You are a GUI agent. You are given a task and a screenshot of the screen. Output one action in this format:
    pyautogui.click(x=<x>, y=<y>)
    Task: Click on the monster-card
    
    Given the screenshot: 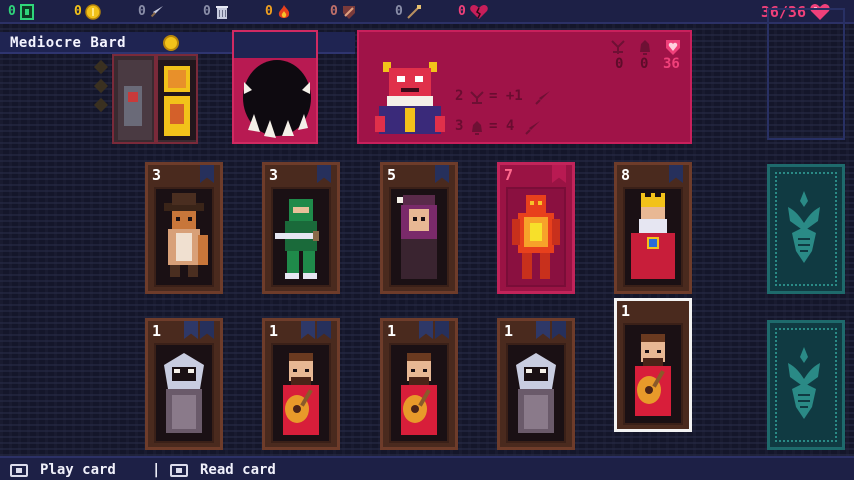 What is the action you would take?
    pyautogui.click(x=275, y=87)
    